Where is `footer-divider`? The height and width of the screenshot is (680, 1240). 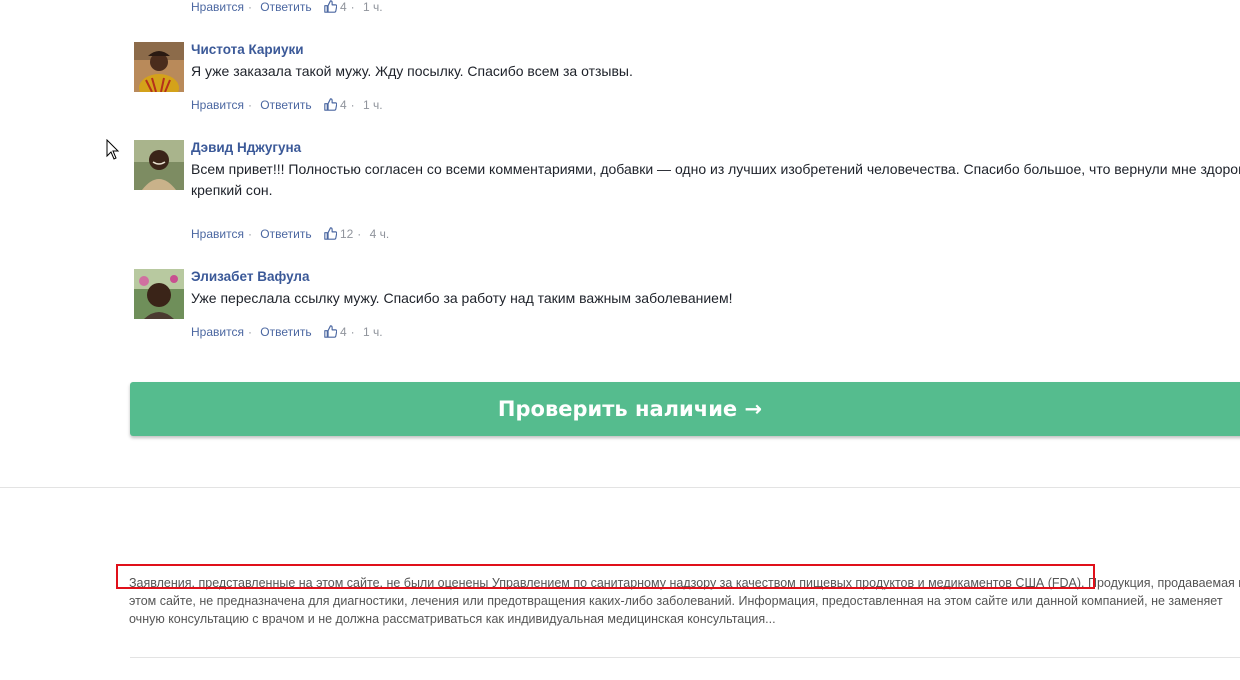
footer-divider is located at coordinates (685, 657).